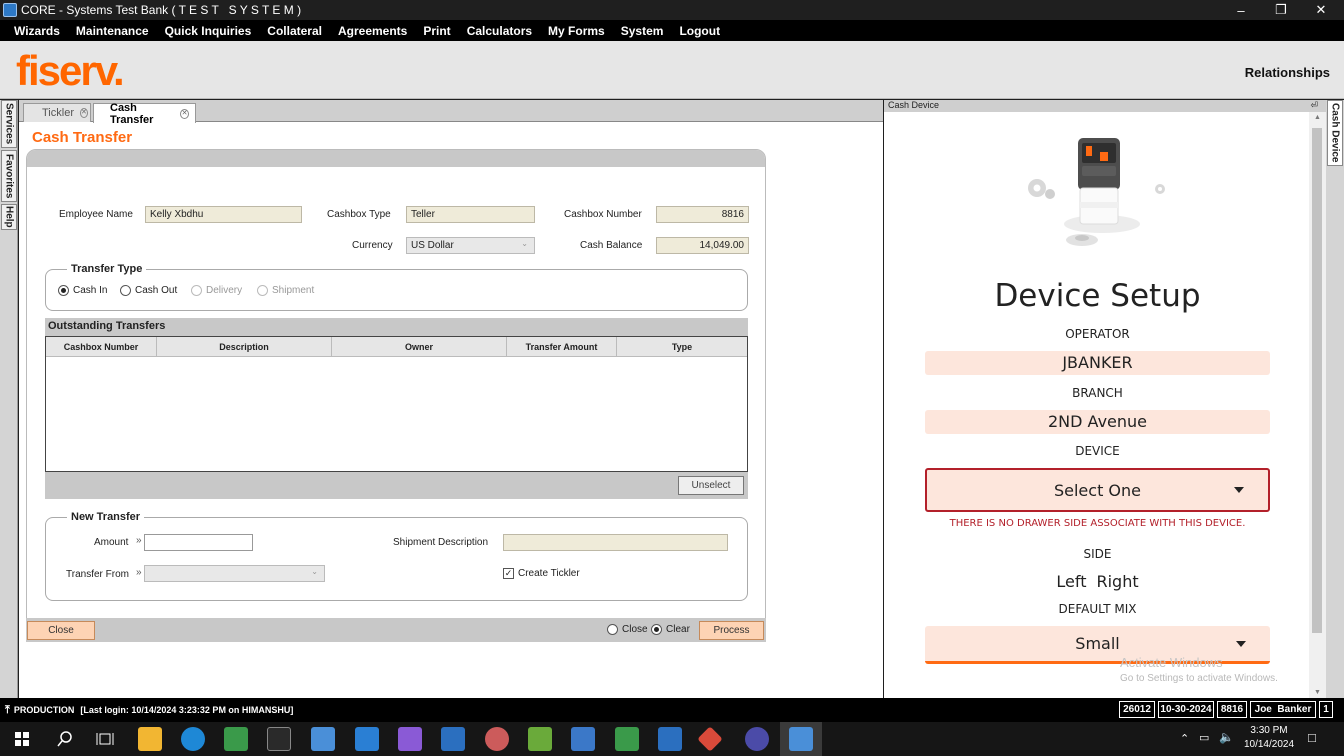 This screenshot has width=1344, height=756. I want to click on menu-my-forms: My Forms, so click(576, 31).